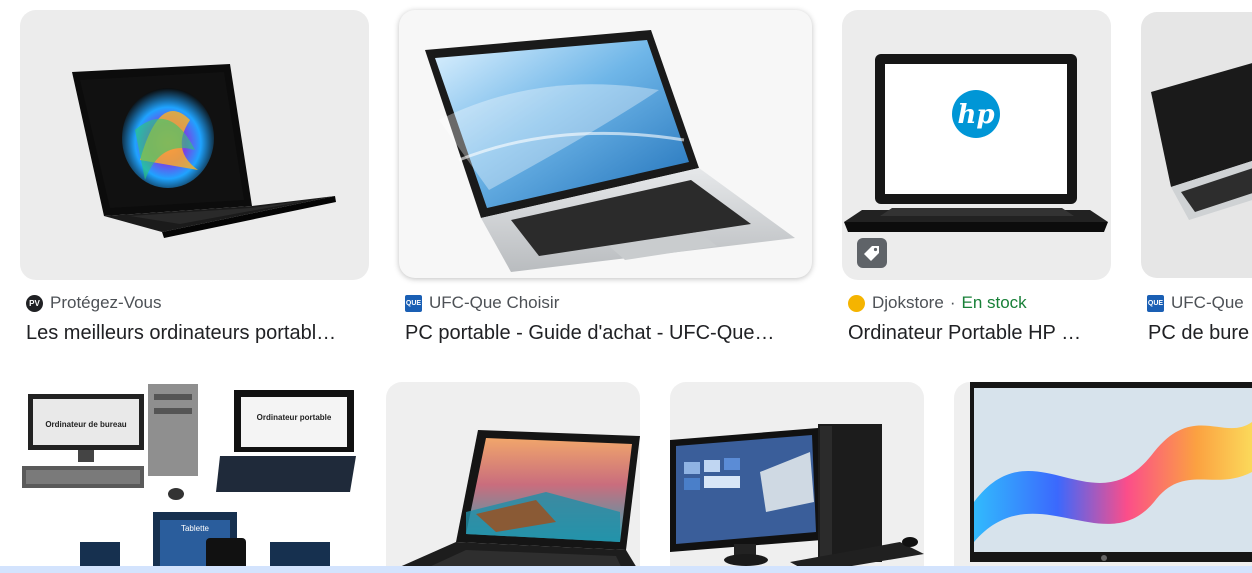 Image resolution: width=1252 pixels, height=573 pixels. I want to click on label-tablette: Tablette, so click(195, 528).